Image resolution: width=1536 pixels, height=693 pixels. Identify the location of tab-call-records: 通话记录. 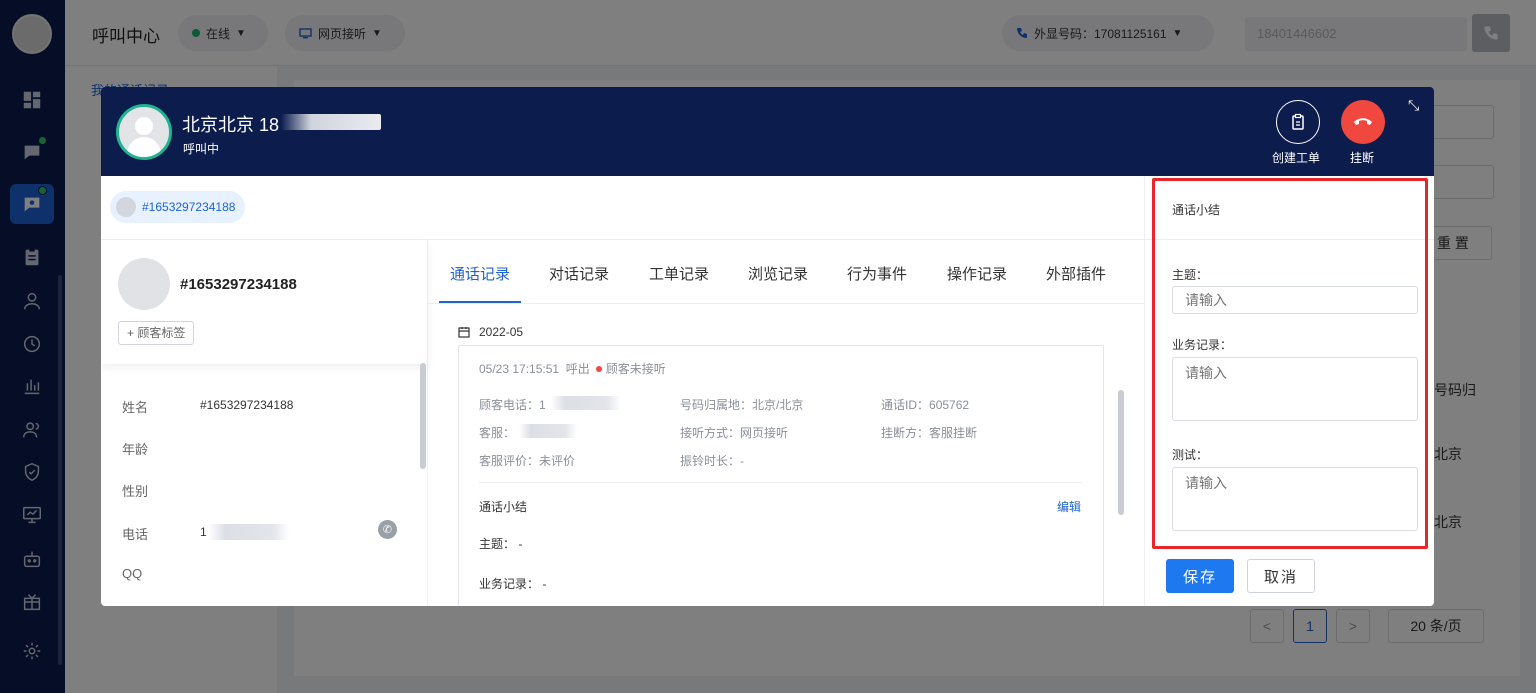
(480, 273).